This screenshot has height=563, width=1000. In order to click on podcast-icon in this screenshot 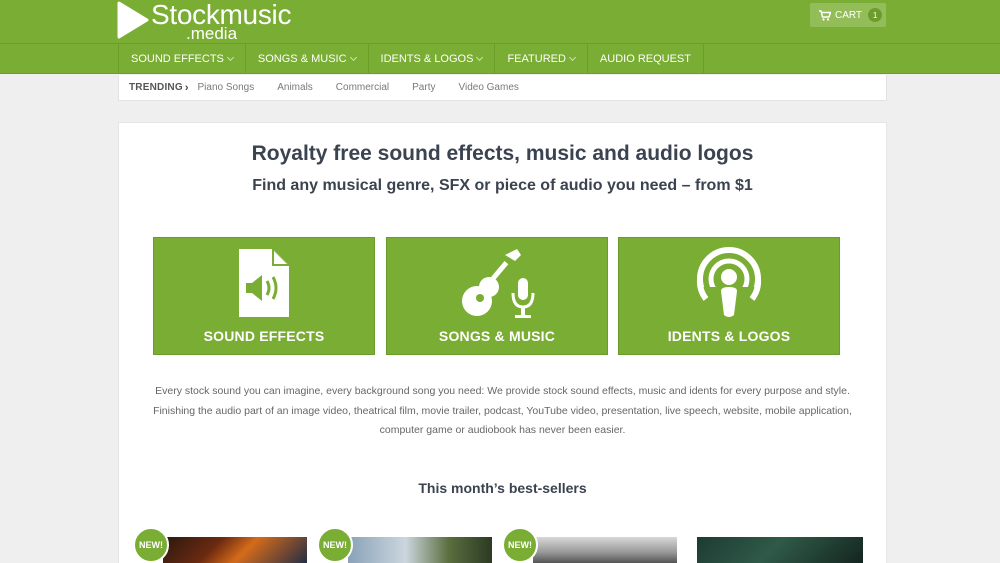, I will do `click(729, 284)`.